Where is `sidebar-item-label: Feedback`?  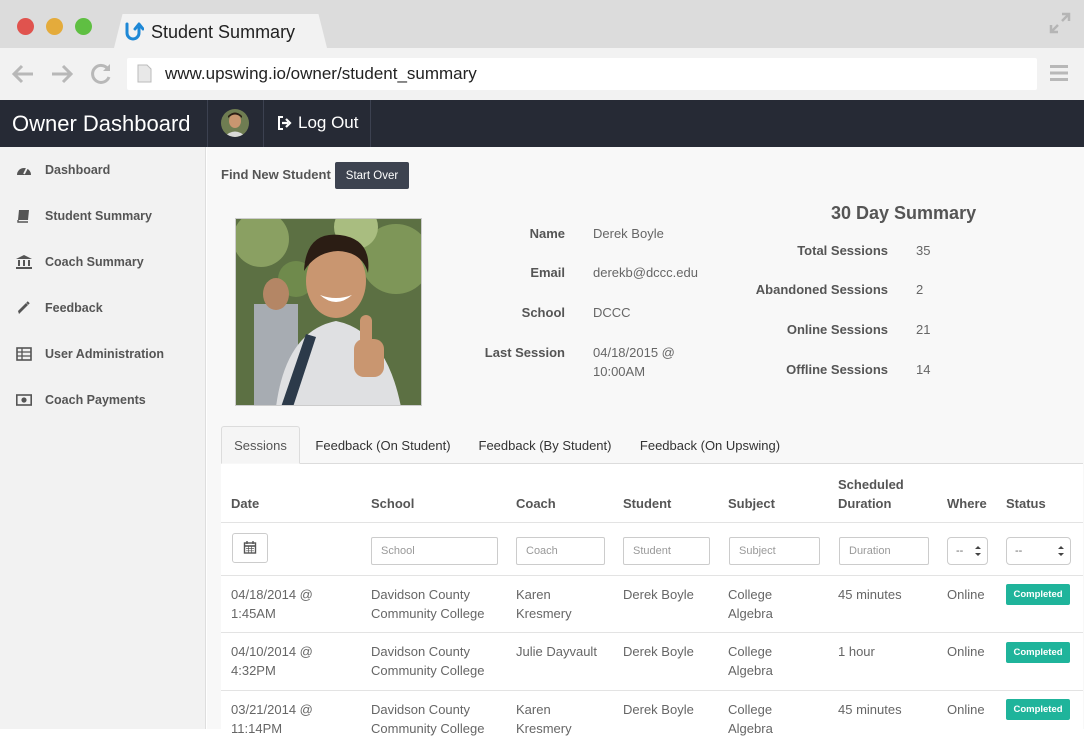 sidebar-item-label: Feedback is located at coordinates (74, 308).